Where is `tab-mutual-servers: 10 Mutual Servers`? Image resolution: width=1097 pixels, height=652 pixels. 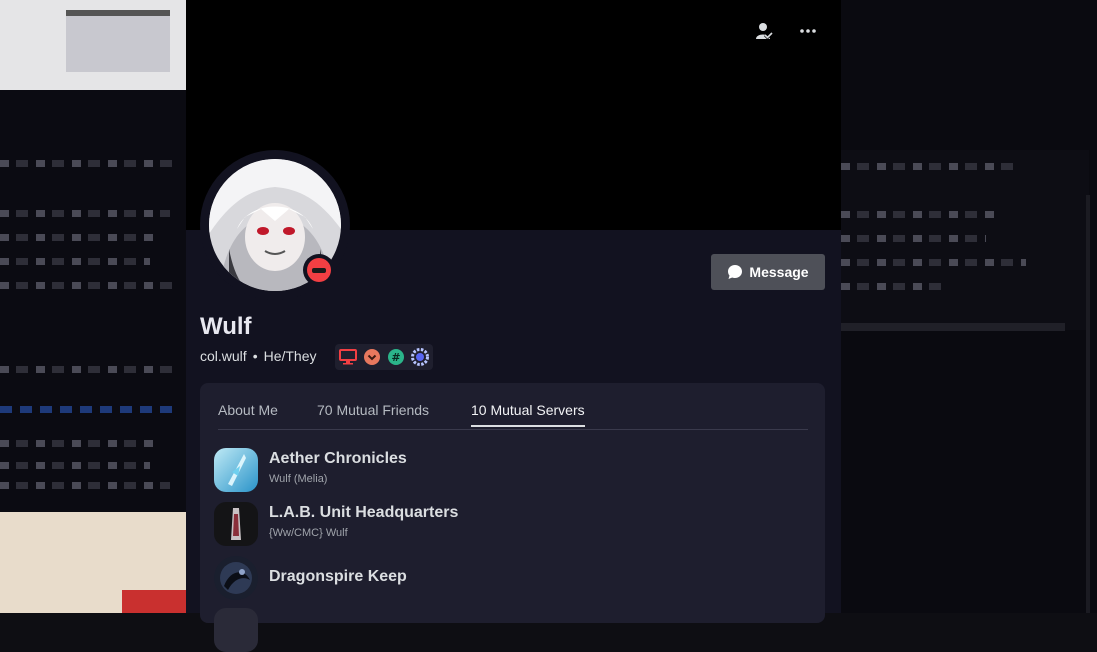 tab-mutual-servers: 10 Mutual Servers is located at coordinates (528, 414).